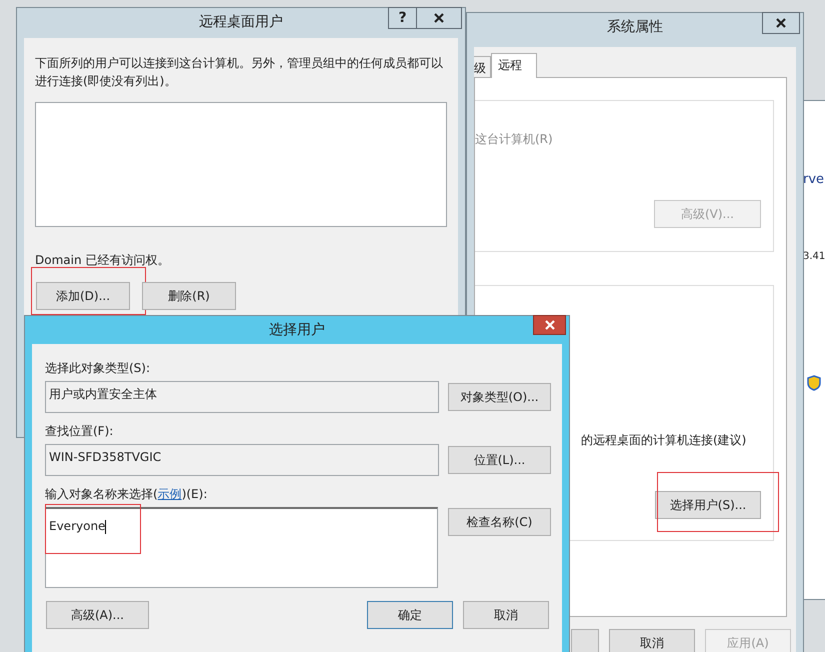 The width and height of the screenshot is (825, 652). Describe the element at coordinates (410, 615) in the screenshot. I see `ok-button: 确定` at that location.